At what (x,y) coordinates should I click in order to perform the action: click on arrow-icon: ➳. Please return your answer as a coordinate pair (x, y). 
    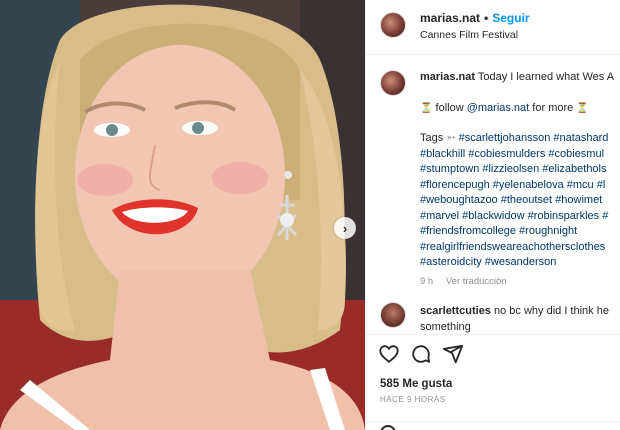
    Looking at the image, I should click on (451, 138).